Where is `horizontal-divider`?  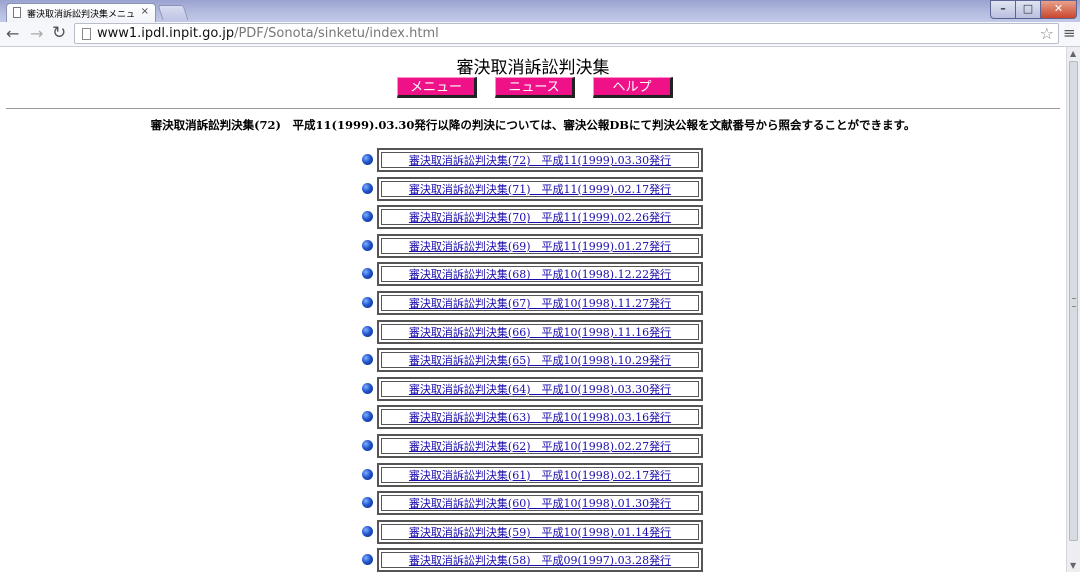
horizontal-divider is located at coordinates (533, 108).